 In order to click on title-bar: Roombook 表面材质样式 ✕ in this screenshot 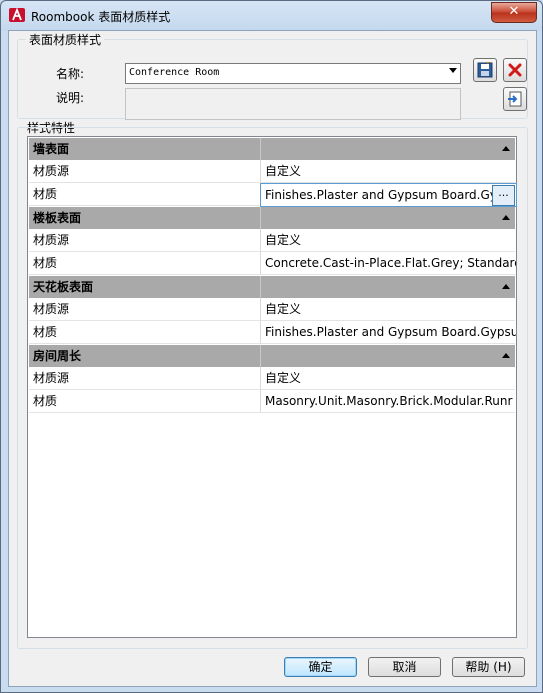, I will do `click(271, 15)`.